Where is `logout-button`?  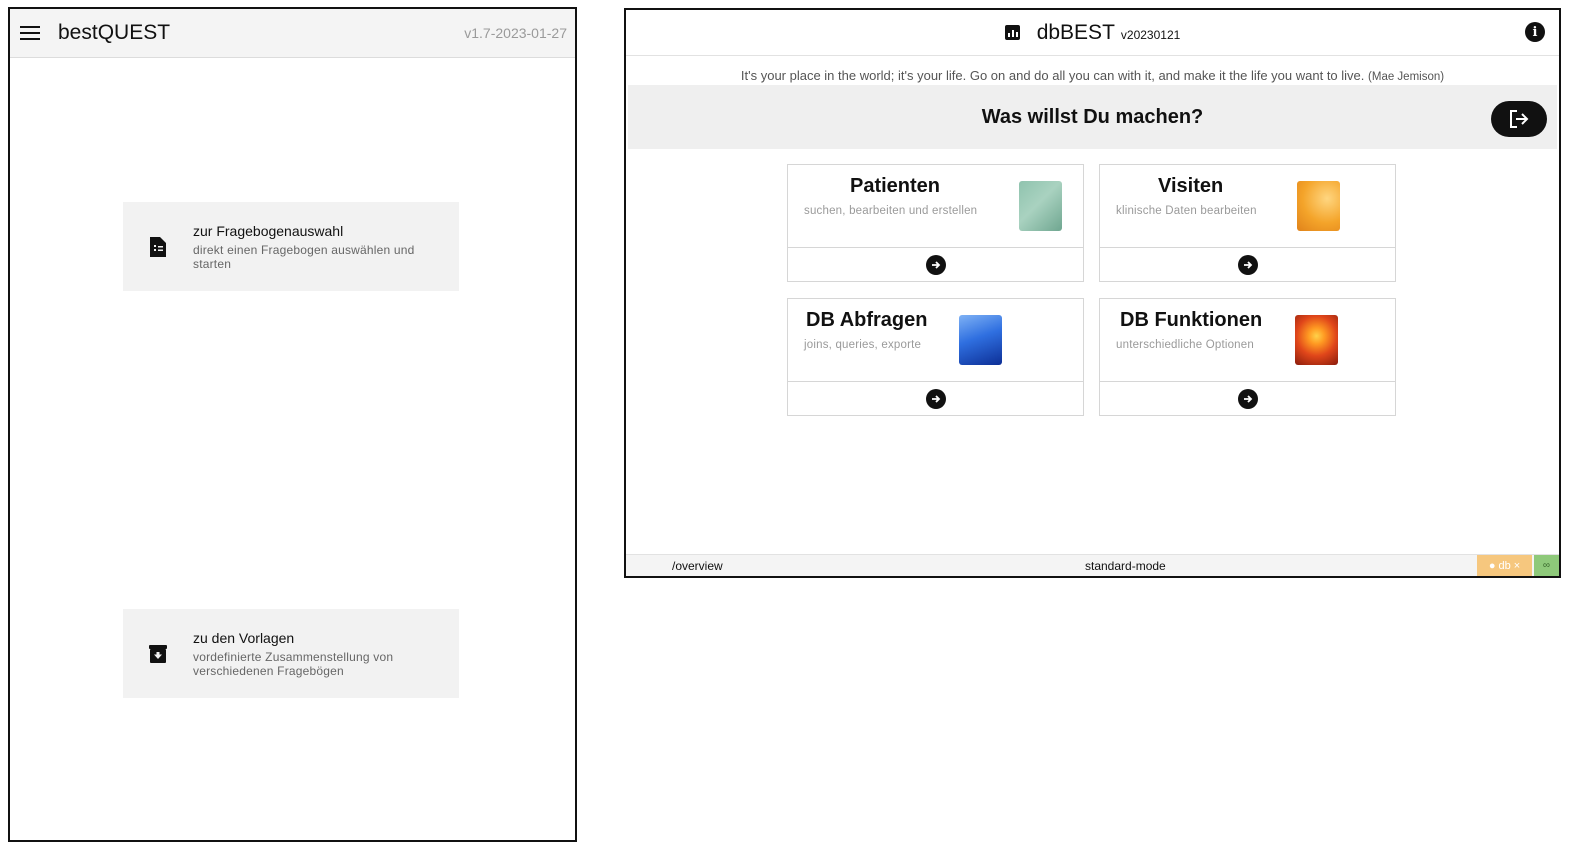
logout-button is located at coordinates (1519, 119).